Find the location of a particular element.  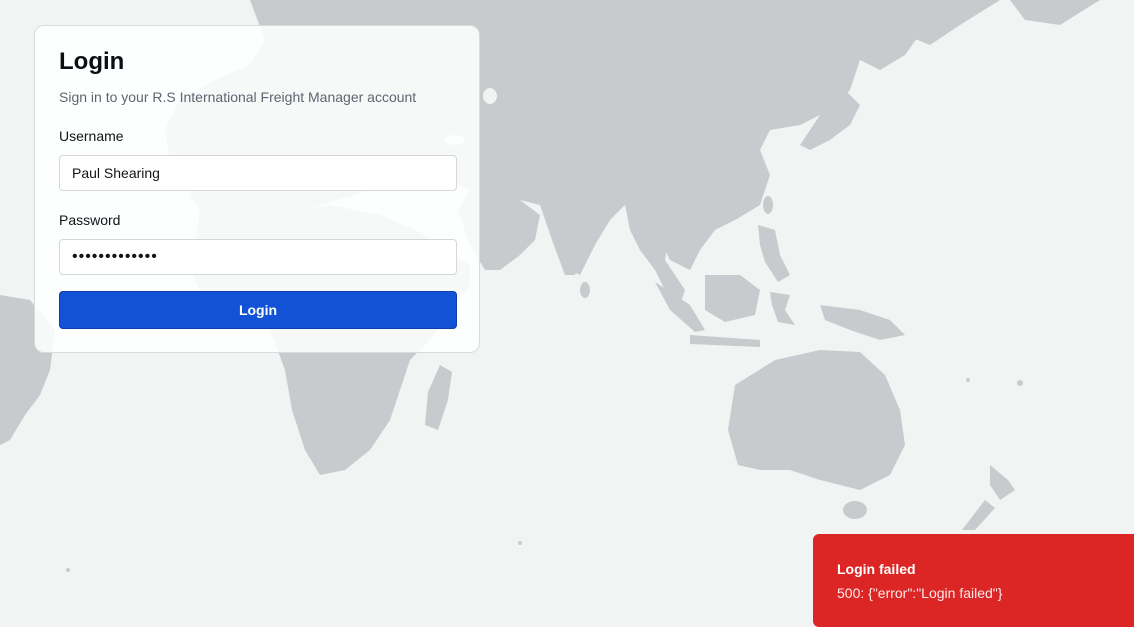

password-input is located at coordinates (258, 257).